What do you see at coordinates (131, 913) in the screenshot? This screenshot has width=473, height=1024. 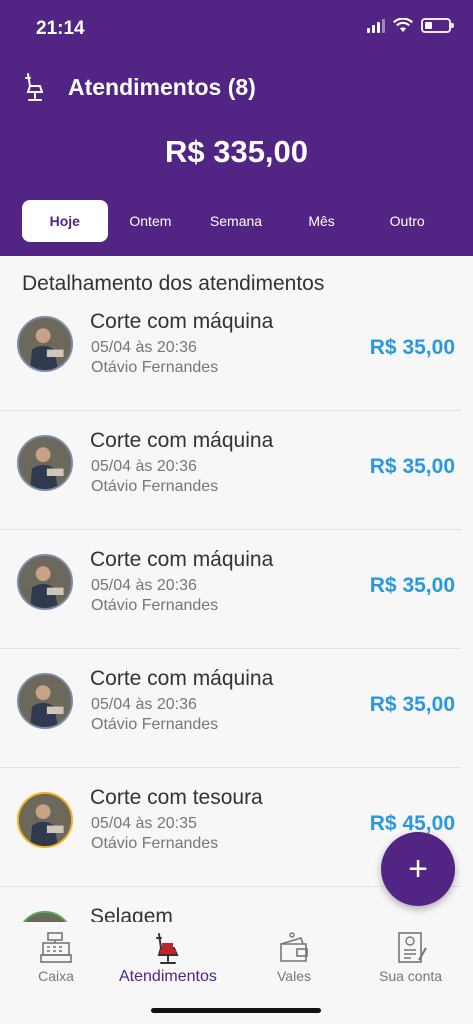 I see `service-name: Selagem` at bounding box center [131, 913].